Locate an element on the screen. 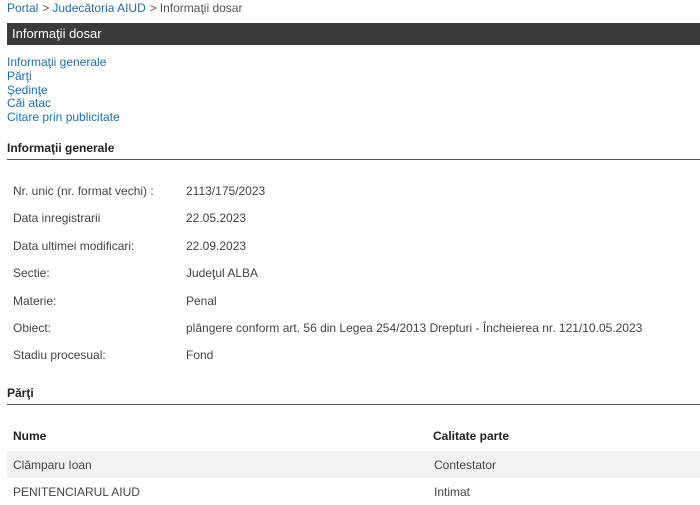  page-title: Informaţii dosar is located at coordinates (353, 34).